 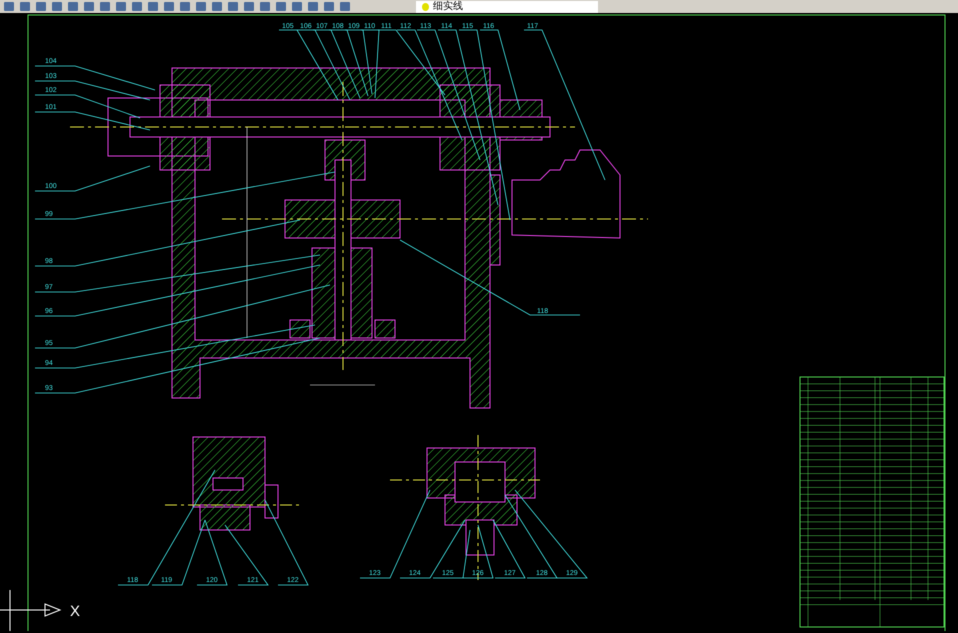 What do you see at coordinates (31, 610) in the screenshot?
I see `ucs-axis-icon` at bounding box center [31, 610].